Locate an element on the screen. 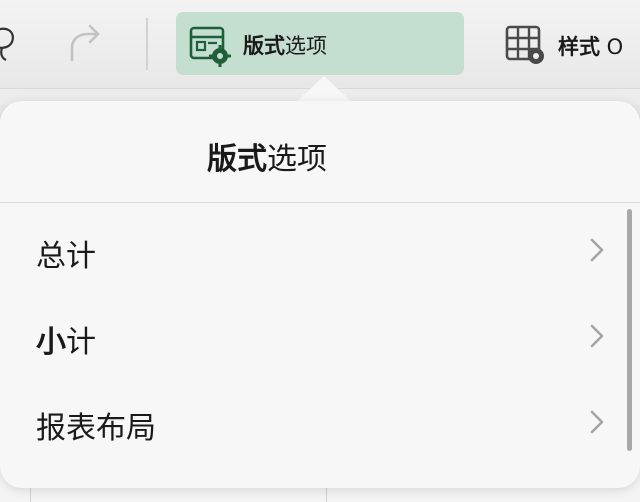  layout-options-label: 版式选项 is located at coordinates (285, 46).